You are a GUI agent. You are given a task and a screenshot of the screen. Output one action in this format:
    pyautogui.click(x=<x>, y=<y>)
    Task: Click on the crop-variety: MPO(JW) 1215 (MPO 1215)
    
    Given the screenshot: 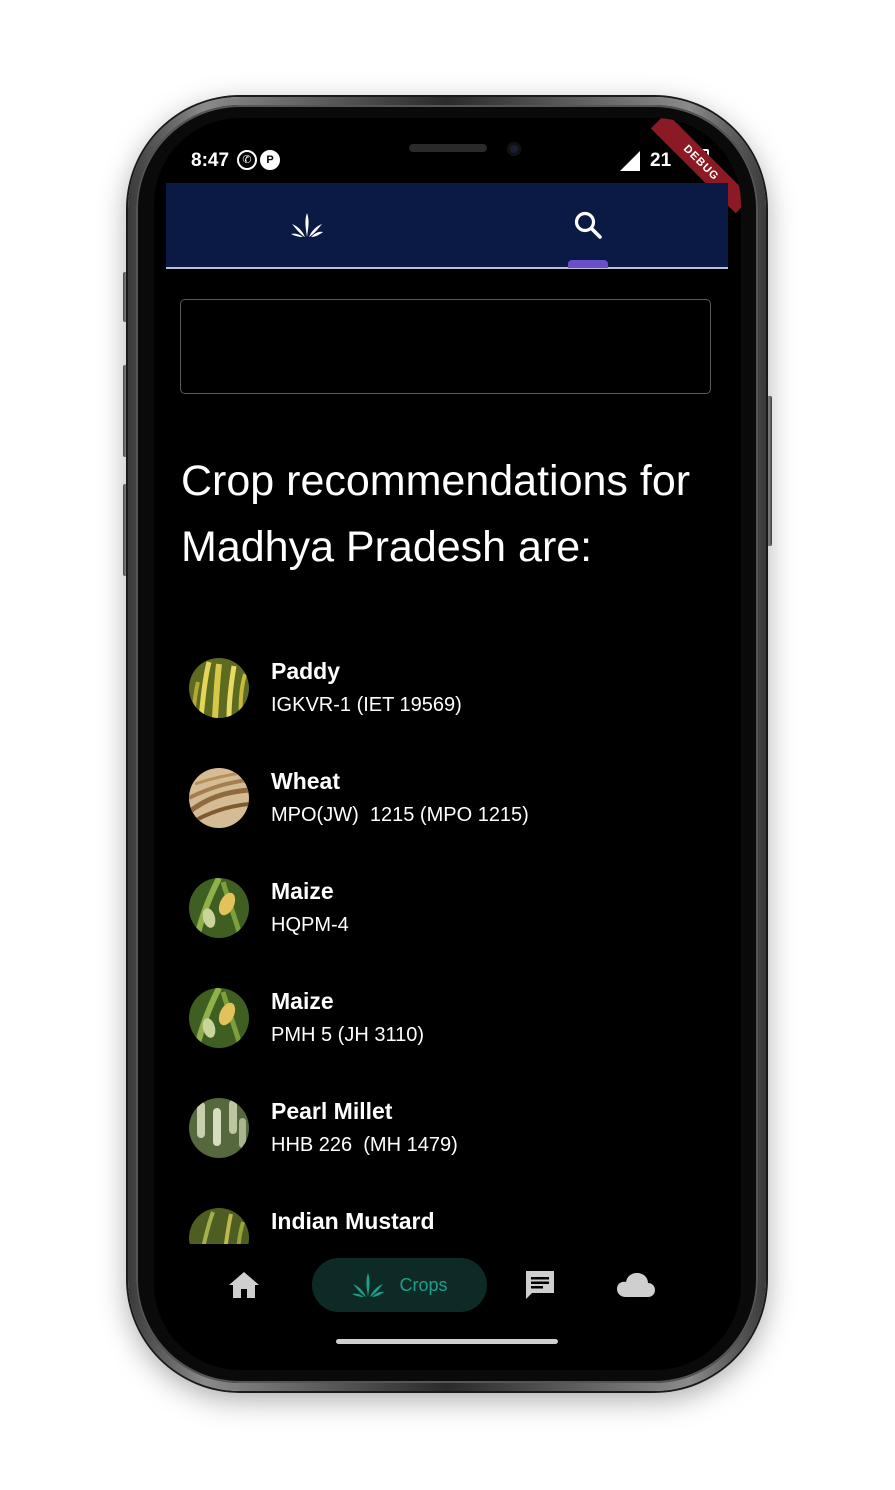 What is the action you would take?
    pyautogui.click(x=400, y=815)
    